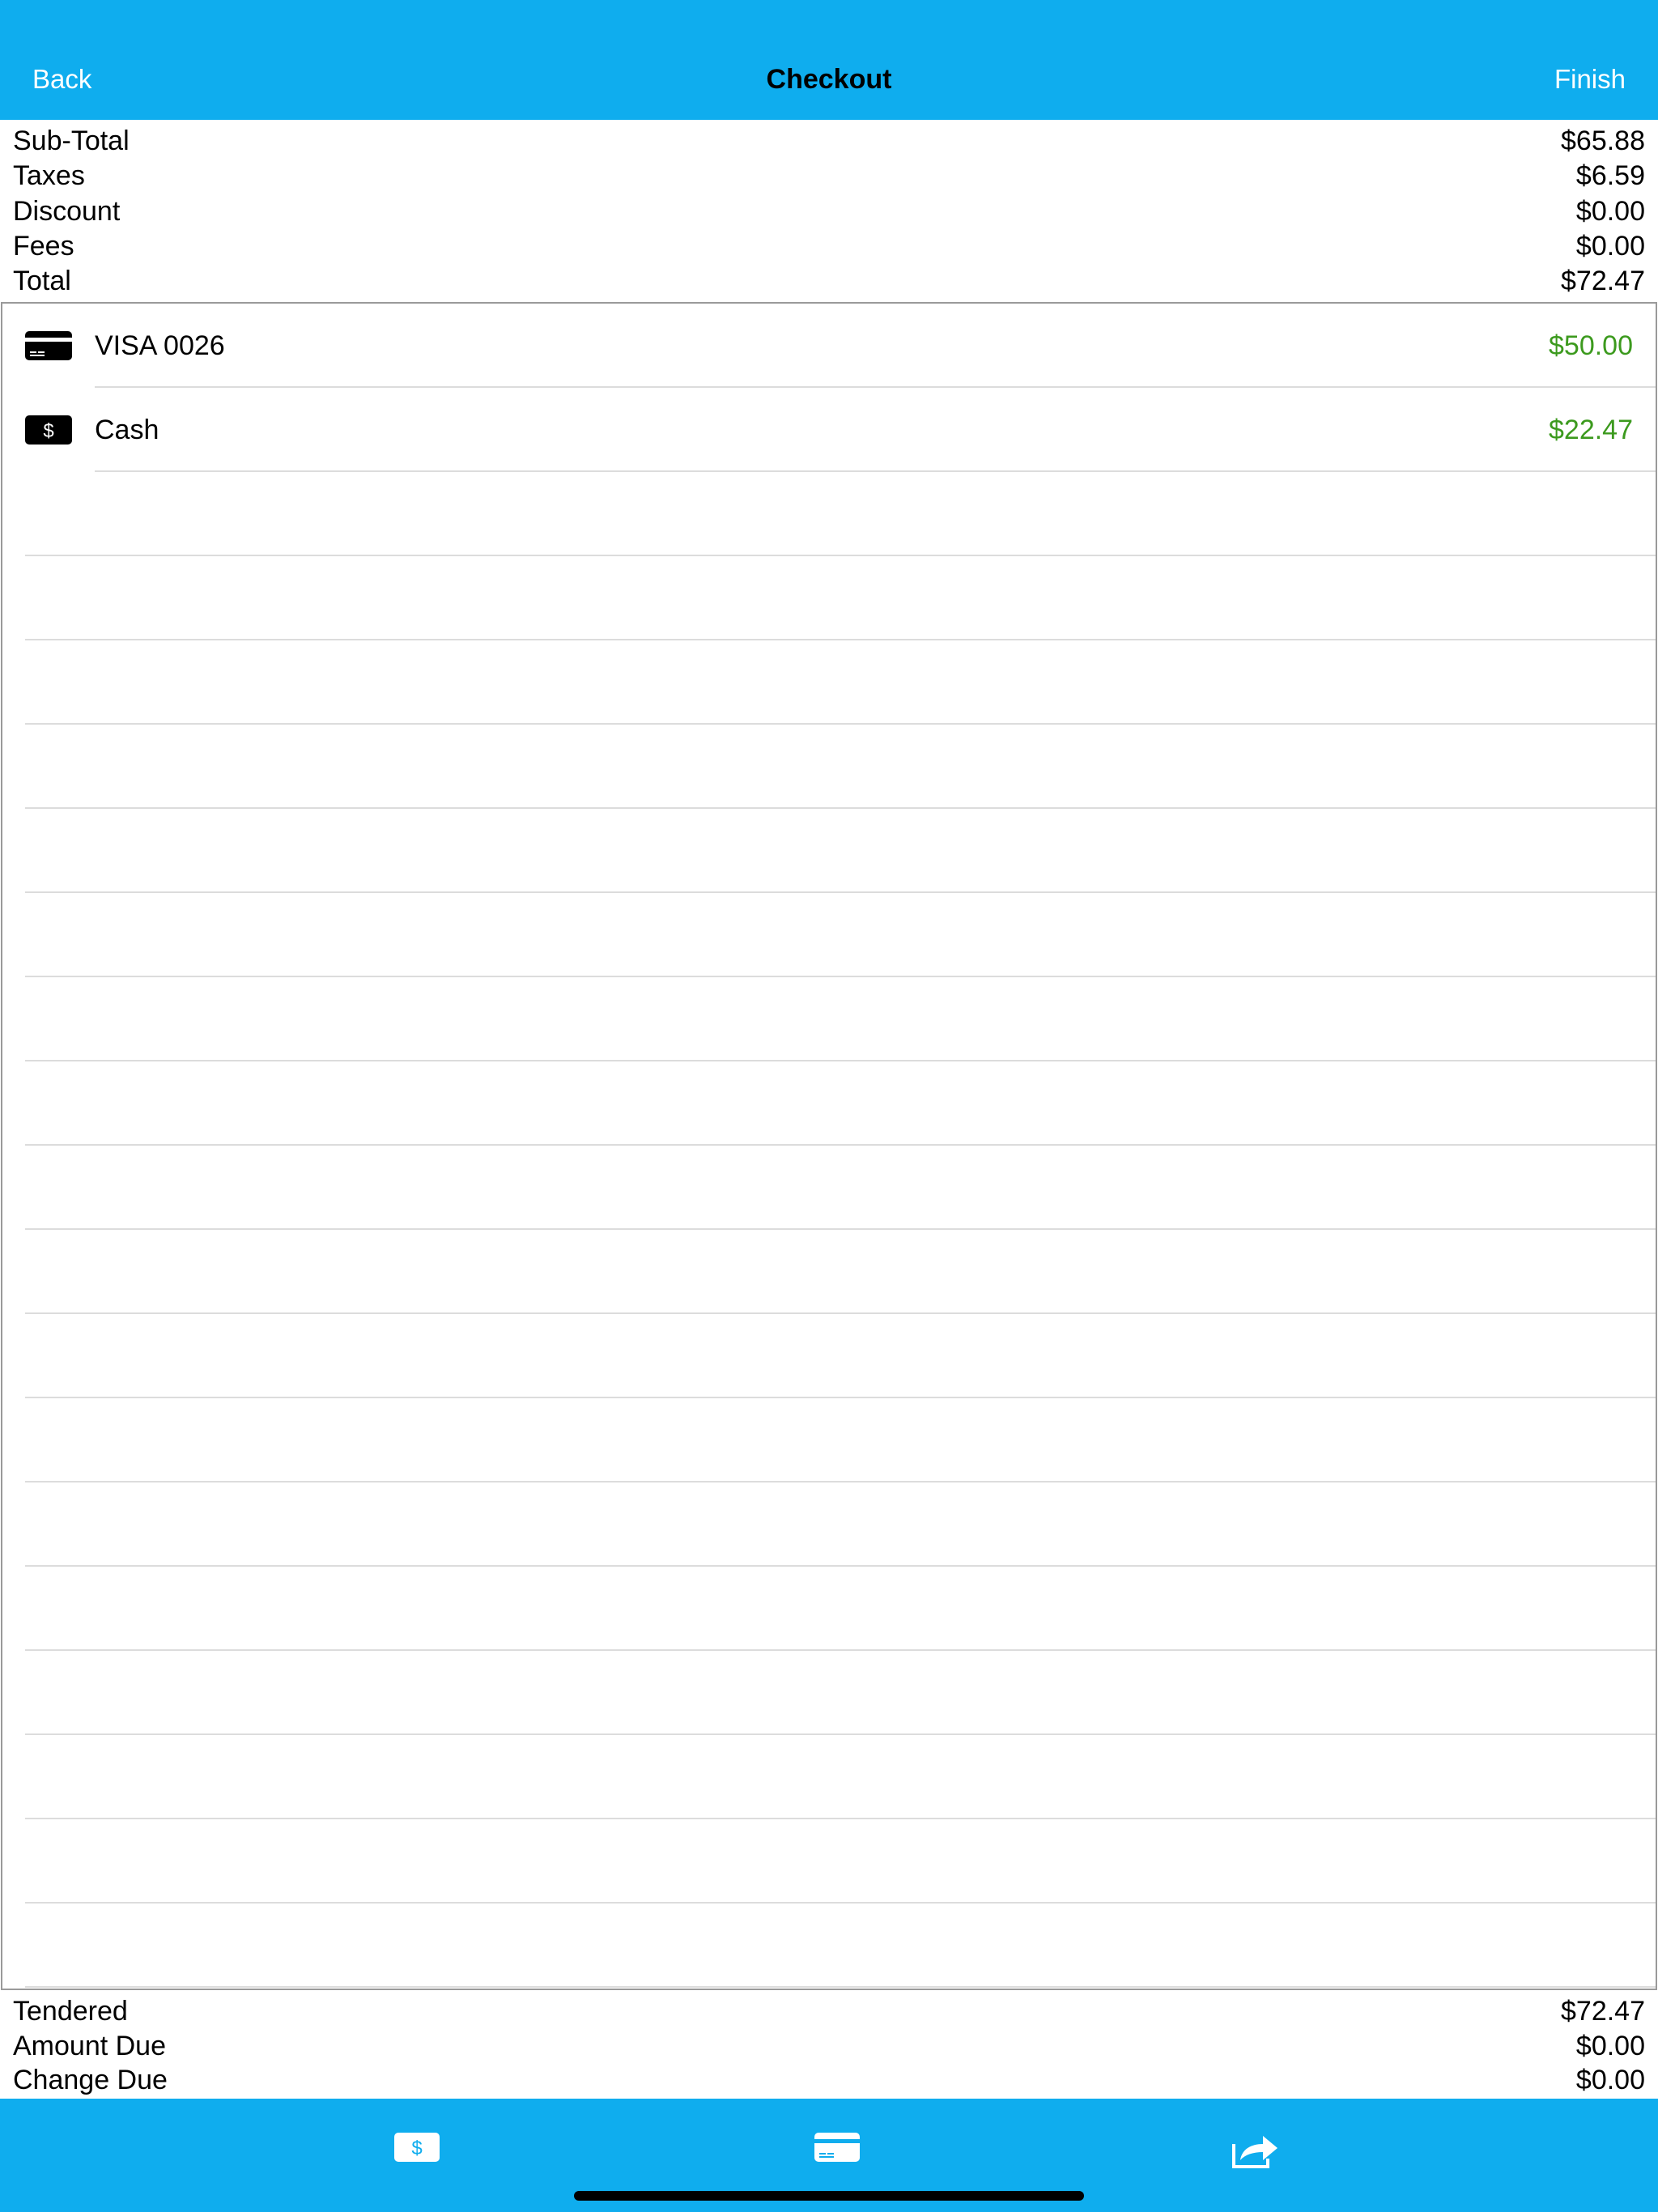 The height and width of the screenshot is (2212, 1658). I want to click on subtotal-value: $65.88, so click(1603, 140).